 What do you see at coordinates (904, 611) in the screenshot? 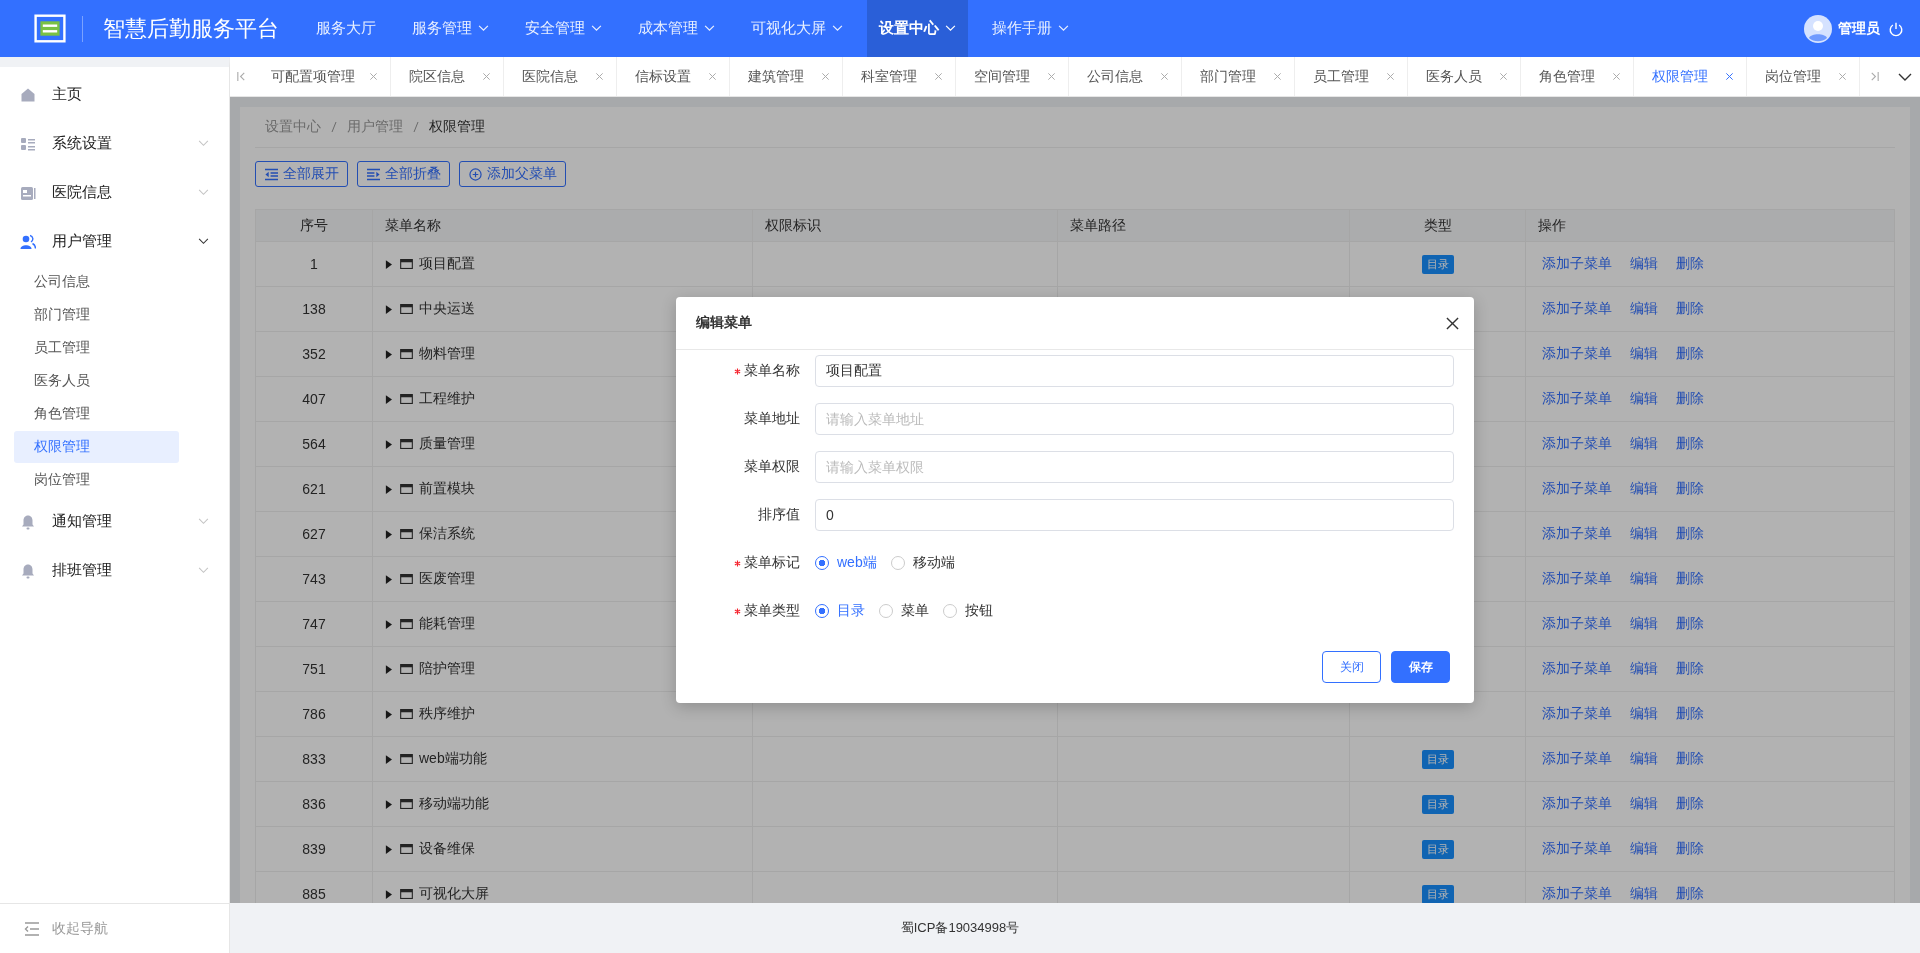
I see `radio-option: 菜单` at bounding box center [904, 611].